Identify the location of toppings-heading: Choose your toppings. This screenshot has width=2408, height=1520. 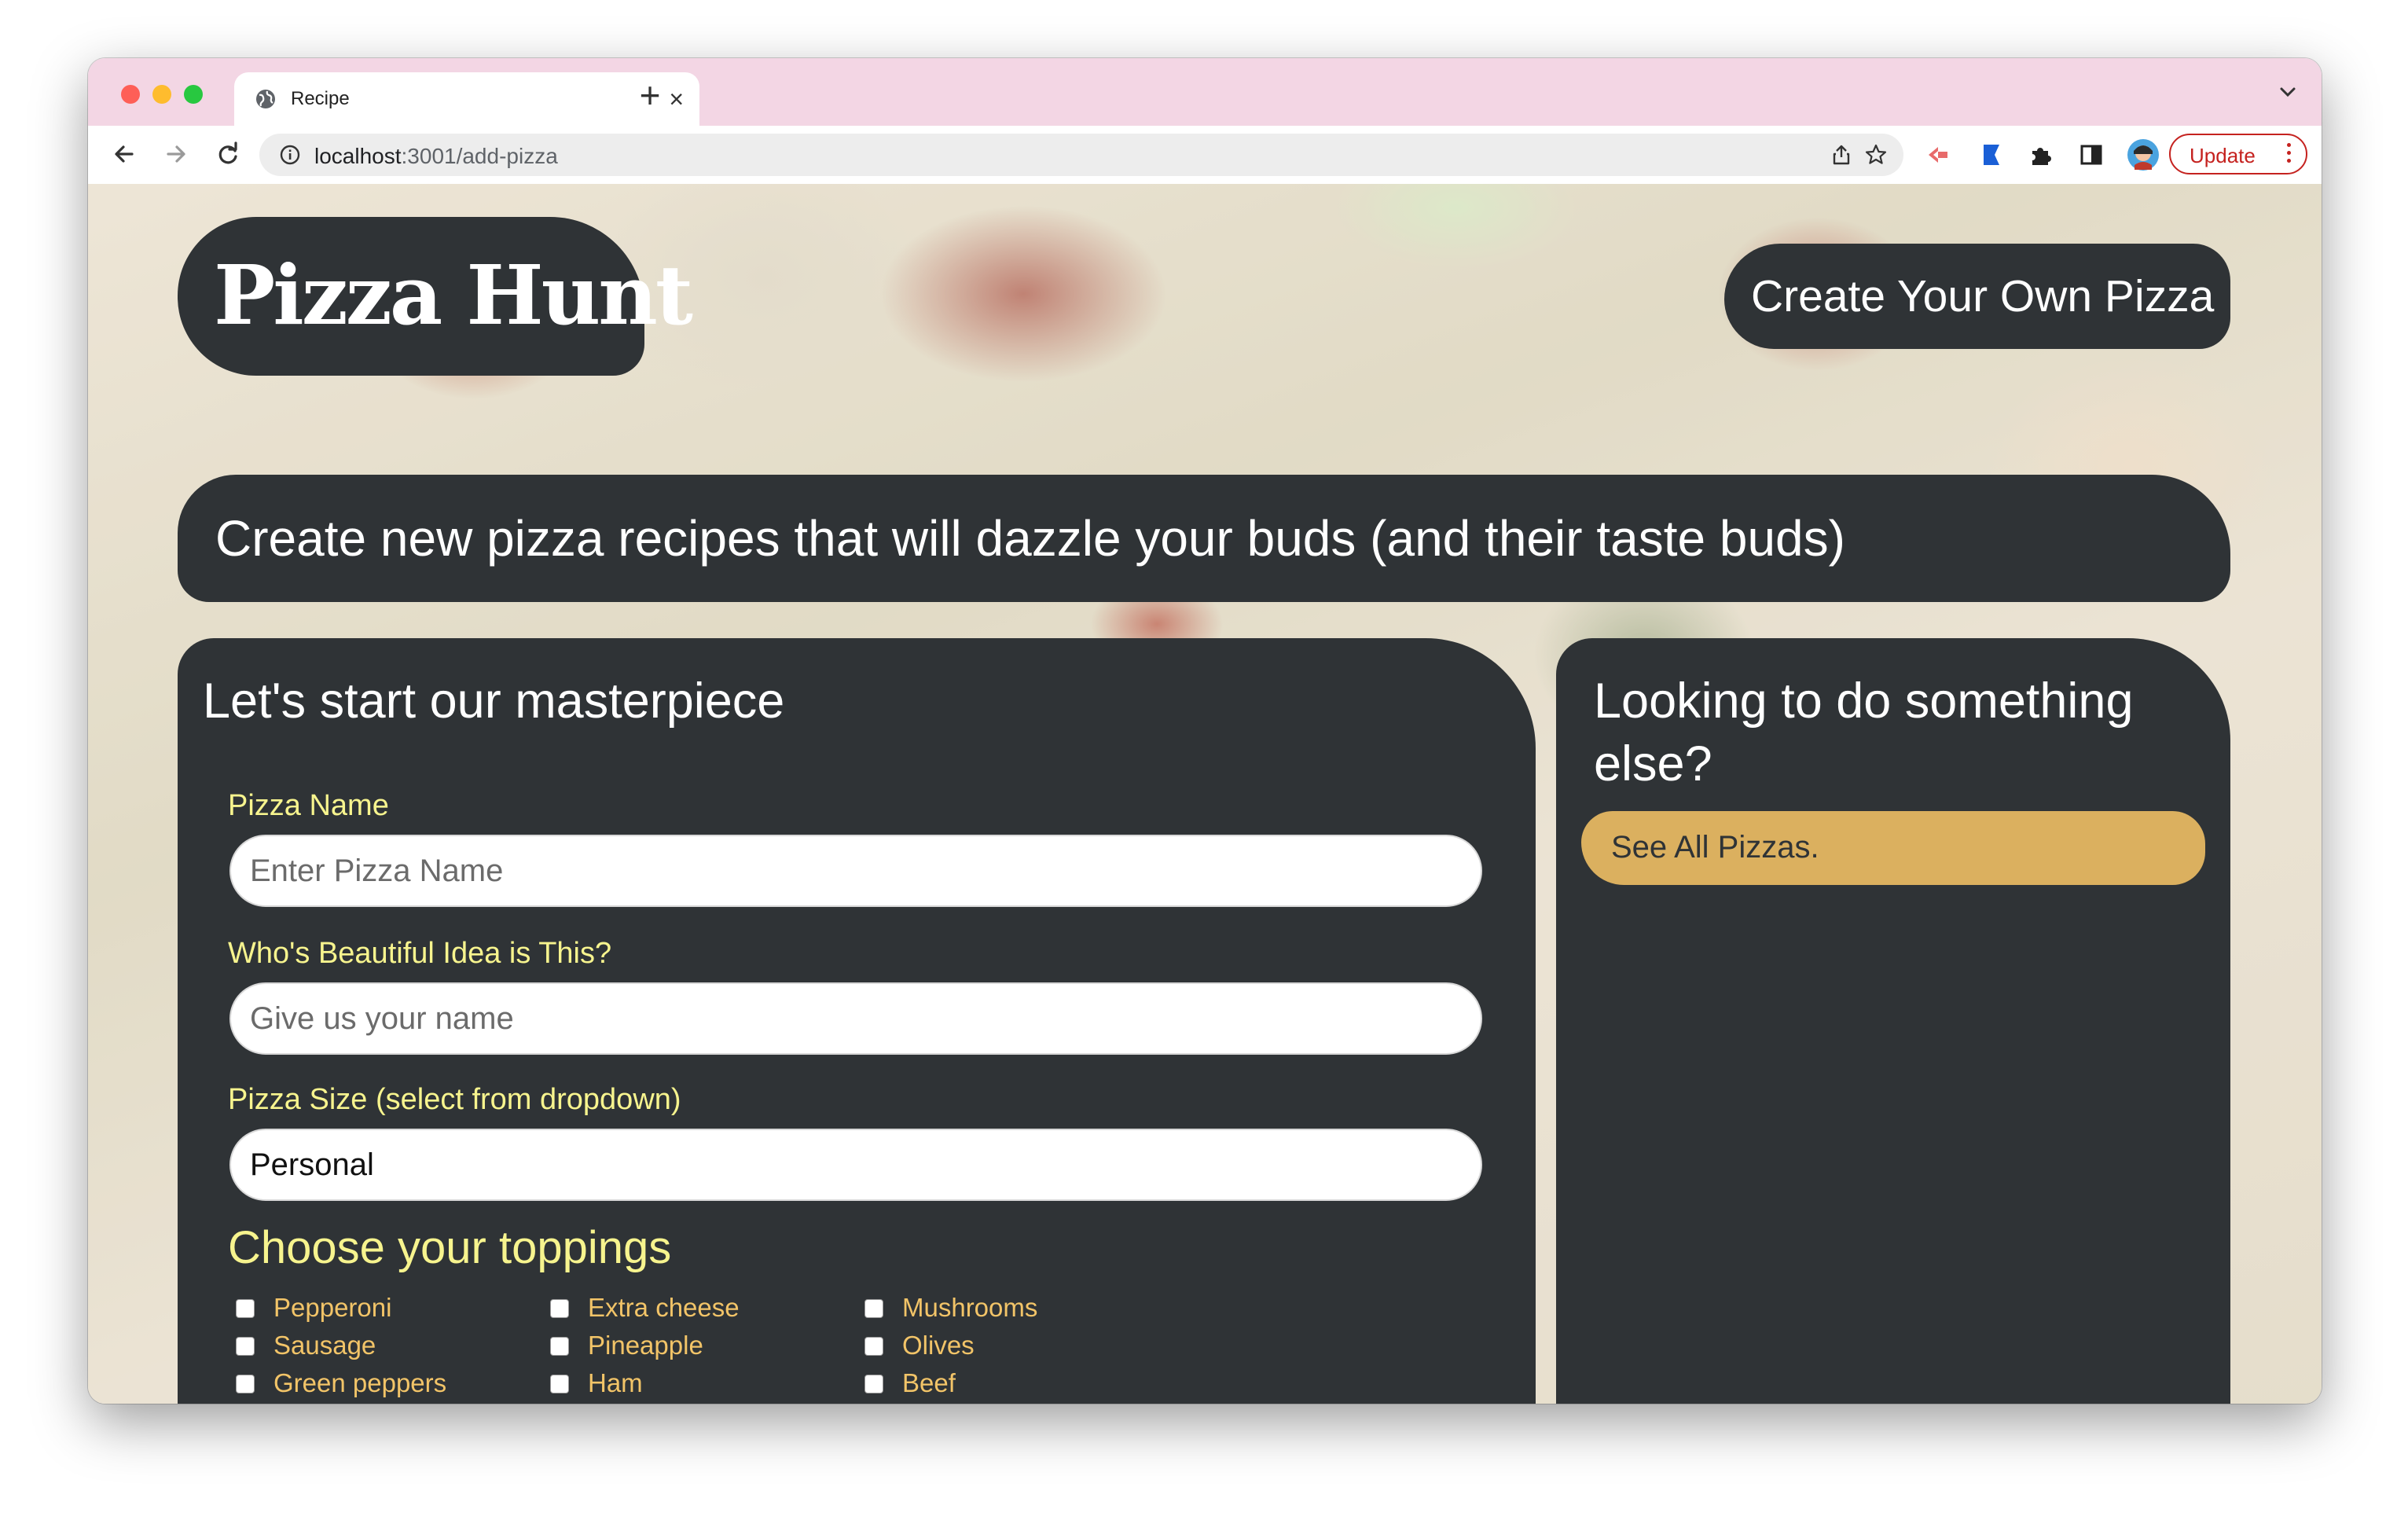
(450, 1247).